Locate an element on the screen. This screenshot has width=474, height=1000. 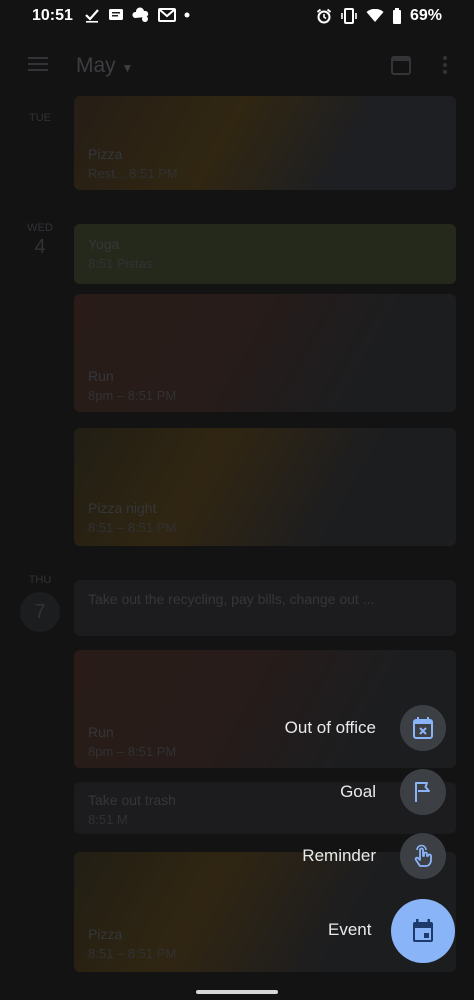
fab-out-of-office-row: Out of office is located at coordinates (365, 728).